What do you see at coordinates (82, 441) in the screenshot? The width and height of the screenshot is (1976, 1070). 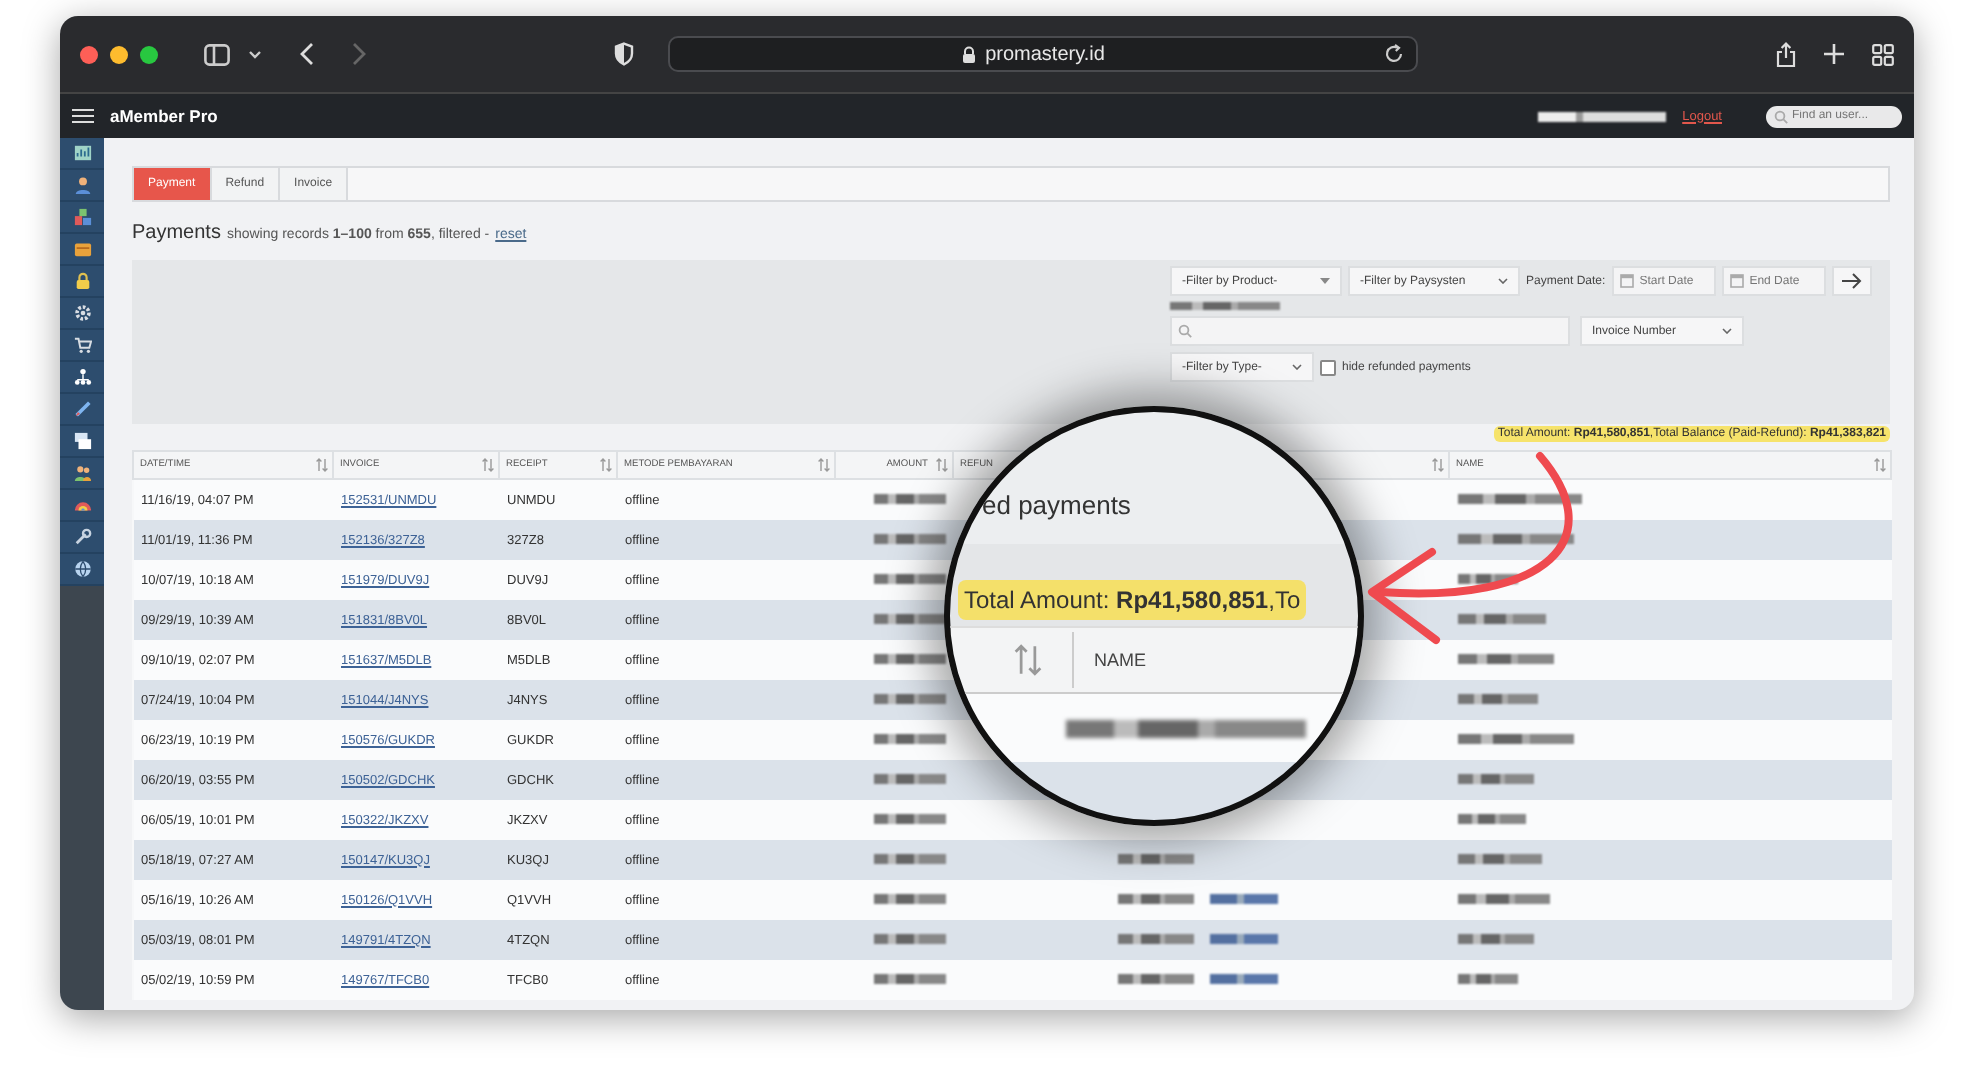 I see `stack-icon` at bounding box center [82, 441].